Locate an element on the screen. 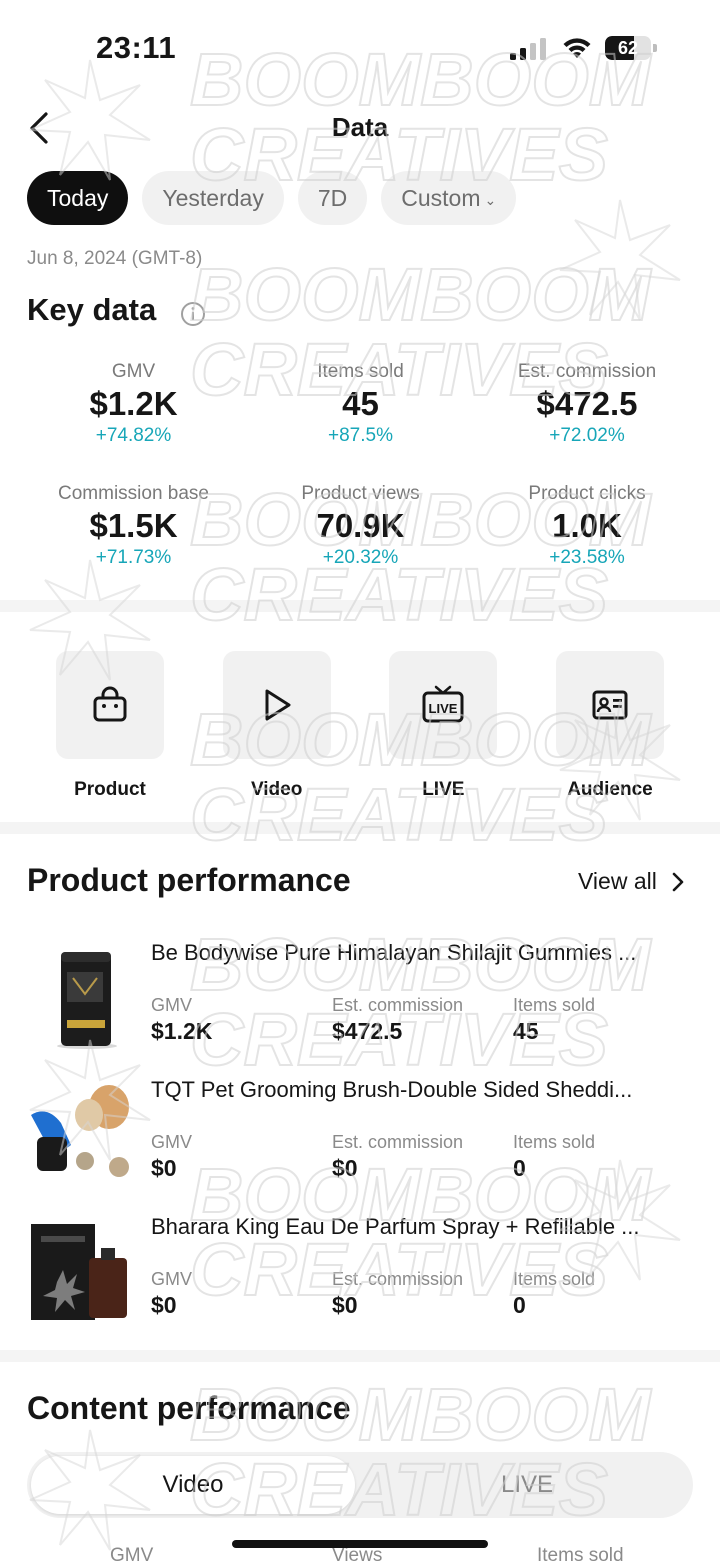  column-gmv: GMV is located at coordinates (132, 1553).